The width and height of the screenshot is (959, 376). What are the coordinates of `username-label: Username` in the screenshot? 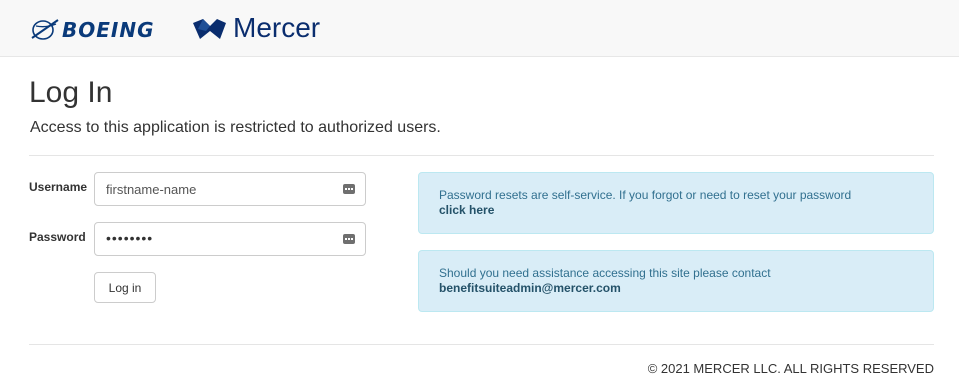 It's located at (58, 187).